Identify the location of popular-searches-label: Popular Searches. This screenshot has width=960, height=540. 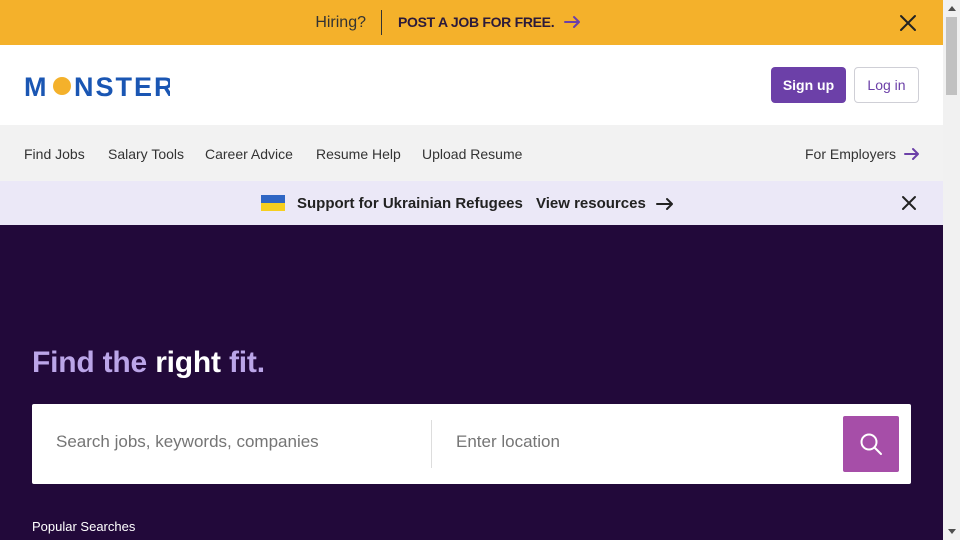
(84, 526).